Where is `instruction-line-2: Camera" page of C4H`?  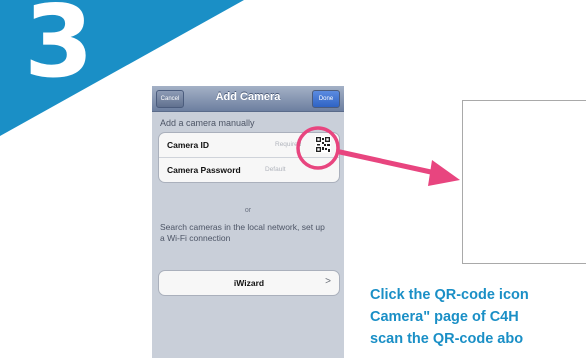 instruction-line-2: Camera" page of C4H is located at coordinates (444, 317).